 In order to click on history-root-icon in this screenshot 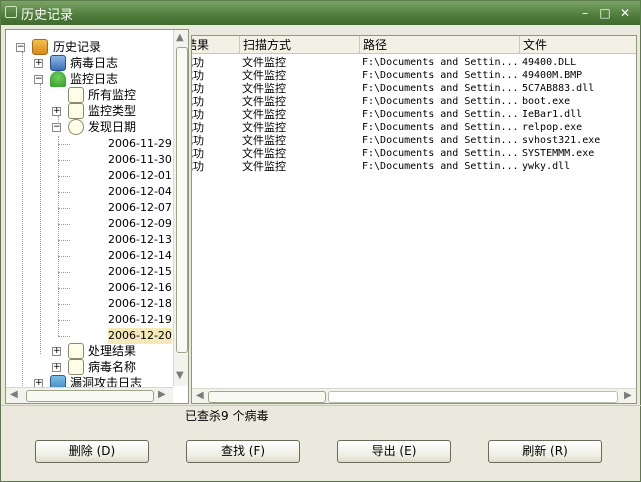, I will do `click(40, 47)`.